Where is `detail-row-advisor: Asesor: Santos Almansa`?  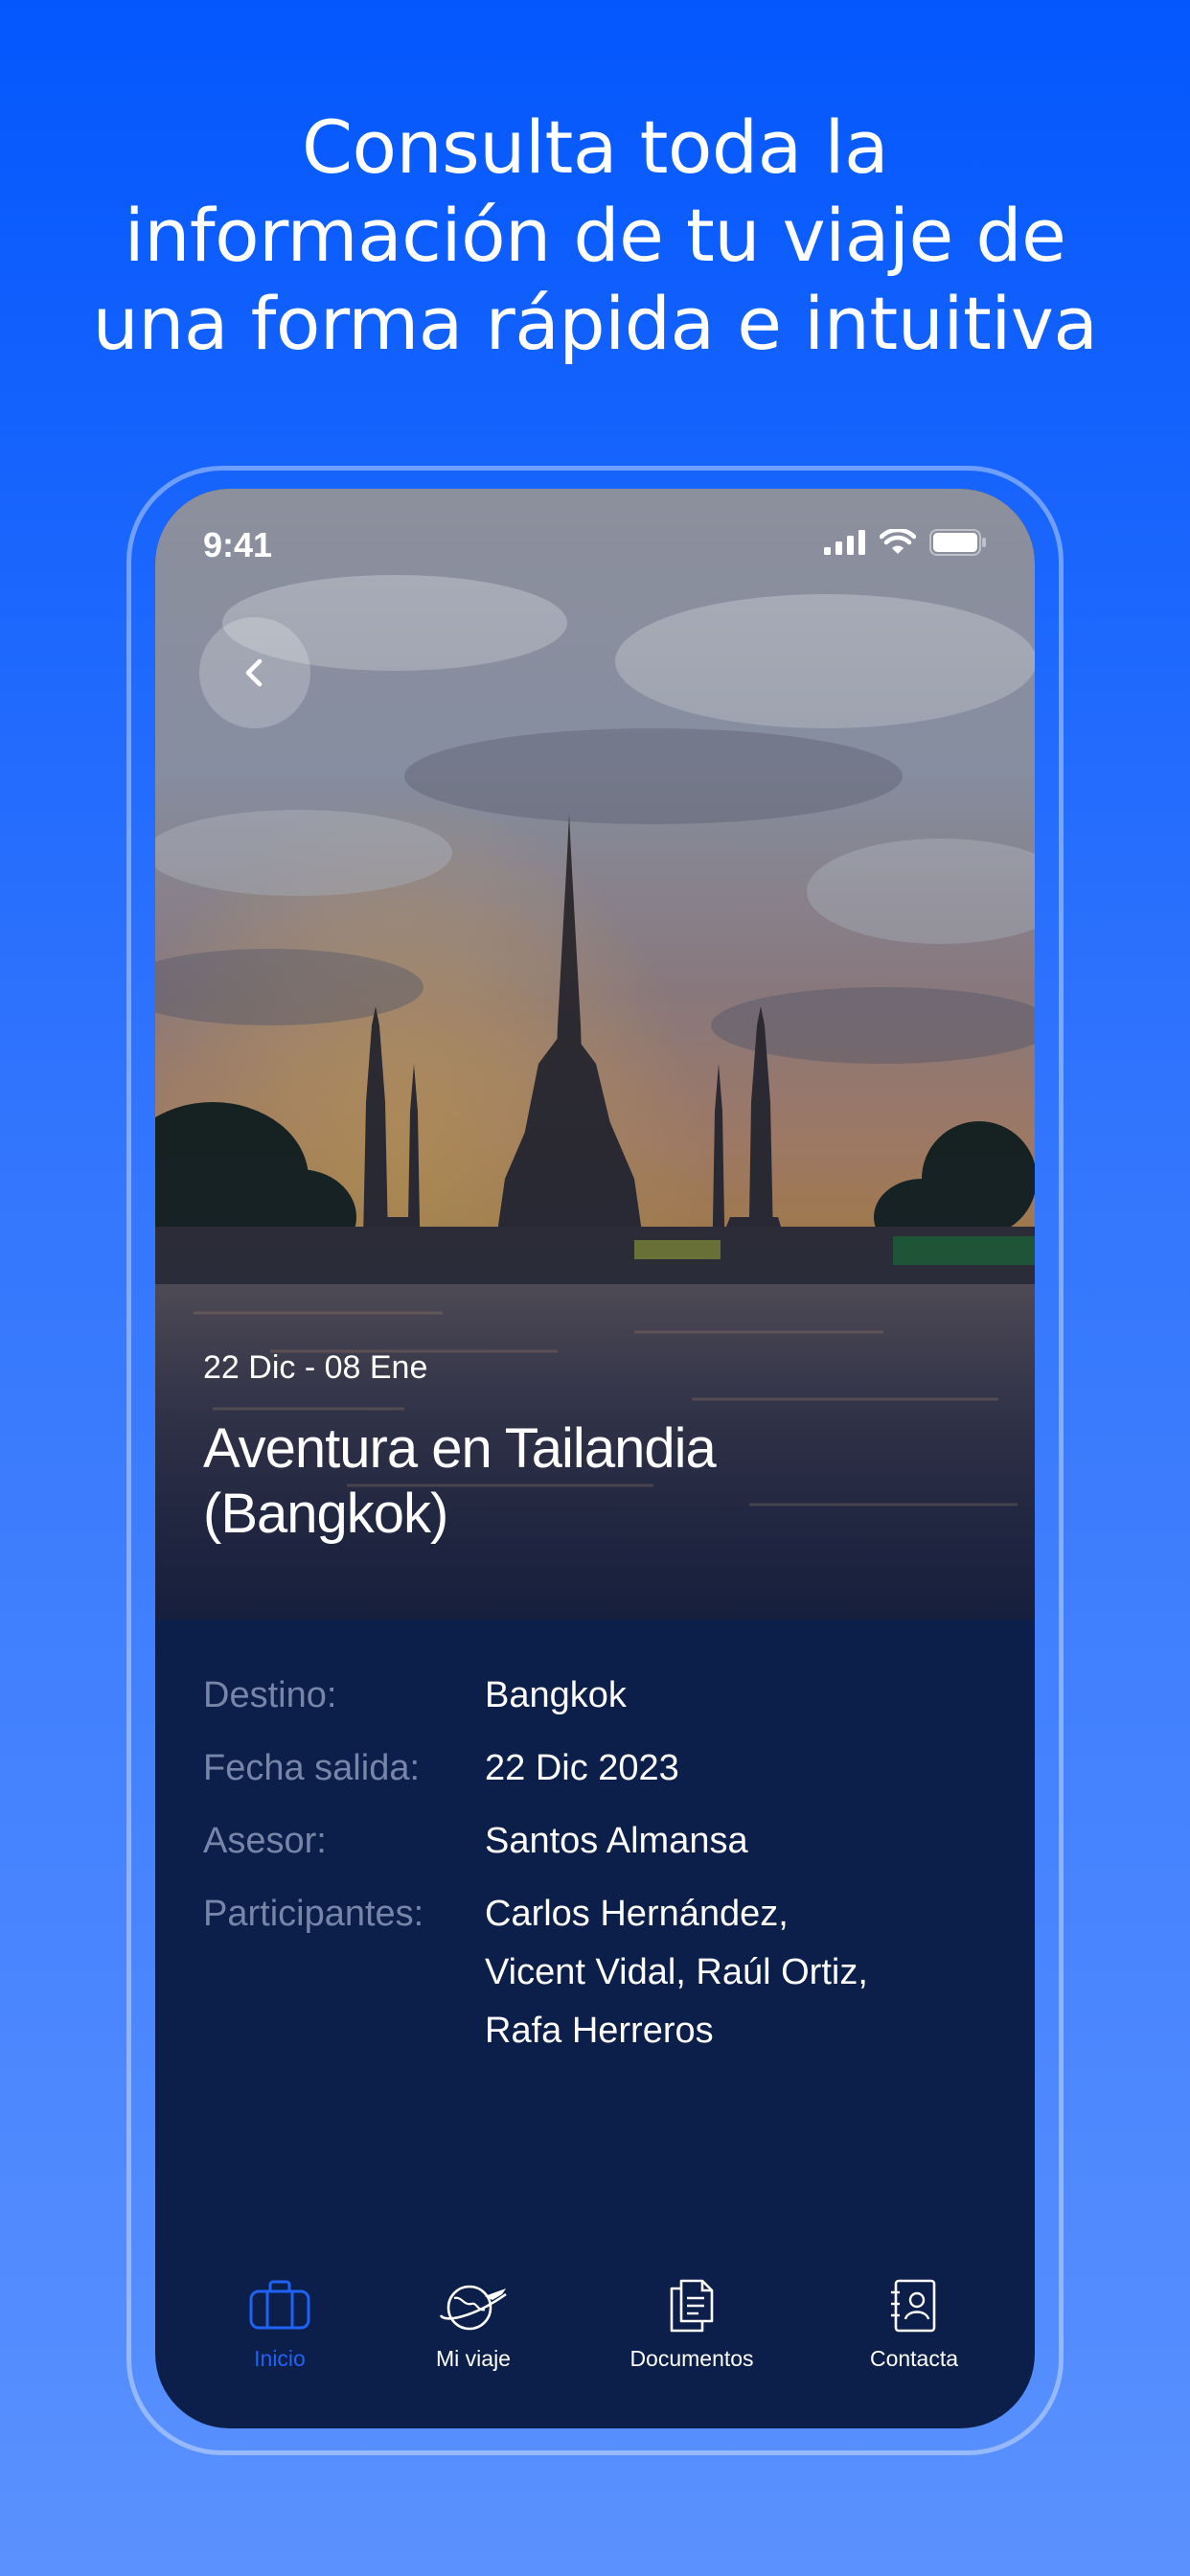
detail-row-advisor: Asesor: Santos Almansa is located at coordinates (600, 1841).